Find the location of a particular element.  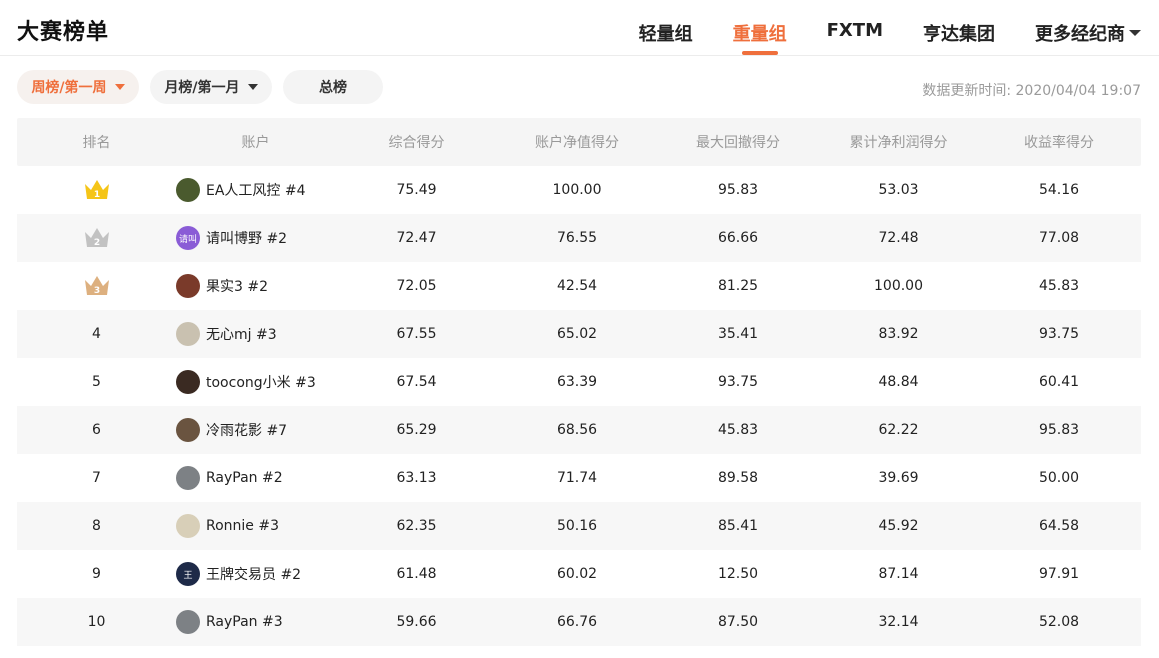

account-wrap: 王 王牌交易员 #2 is located at coordinates (255, 574).